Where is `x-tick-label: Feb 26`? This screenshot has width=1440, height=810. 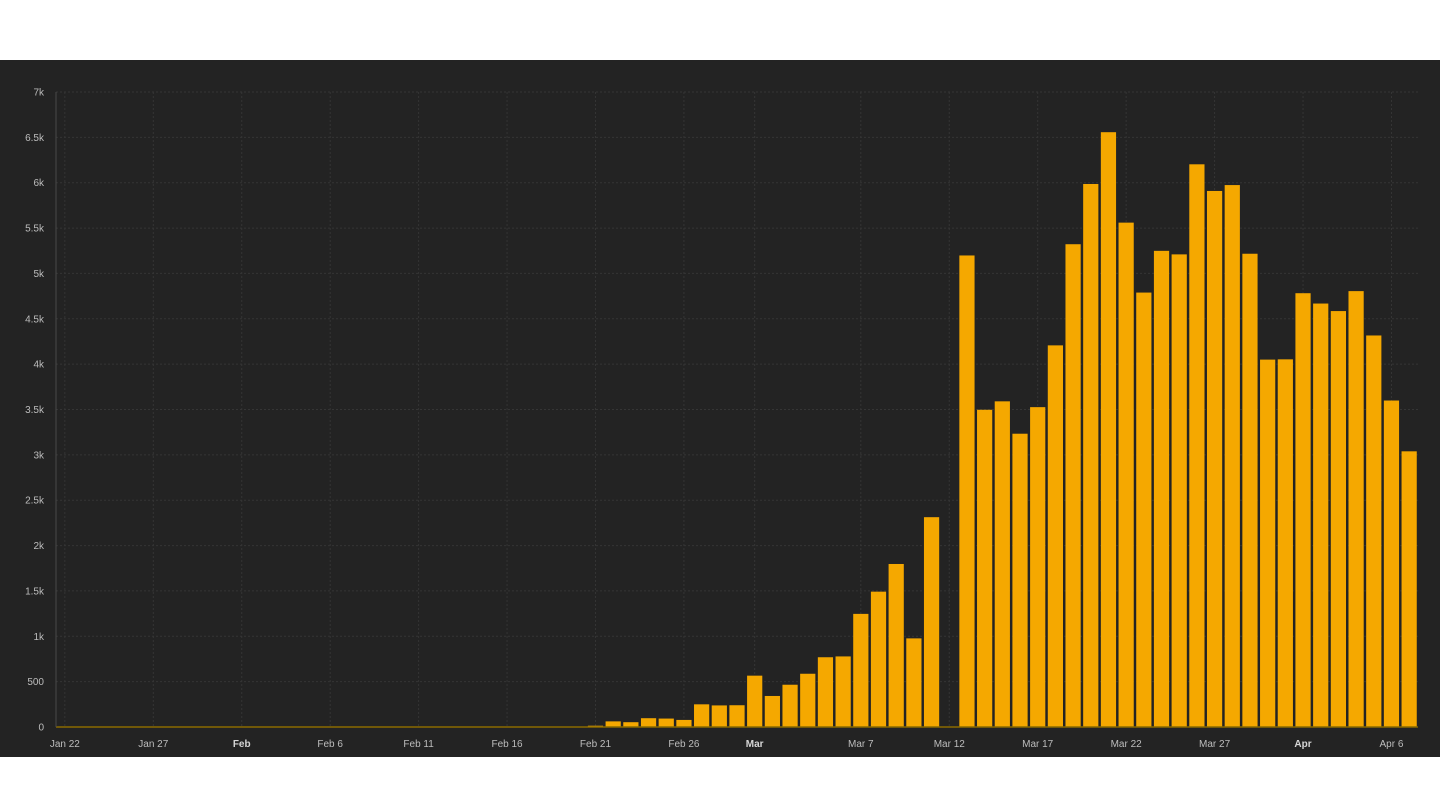
x-tick-label: Feb 26 is located at coordinates (684, 744).